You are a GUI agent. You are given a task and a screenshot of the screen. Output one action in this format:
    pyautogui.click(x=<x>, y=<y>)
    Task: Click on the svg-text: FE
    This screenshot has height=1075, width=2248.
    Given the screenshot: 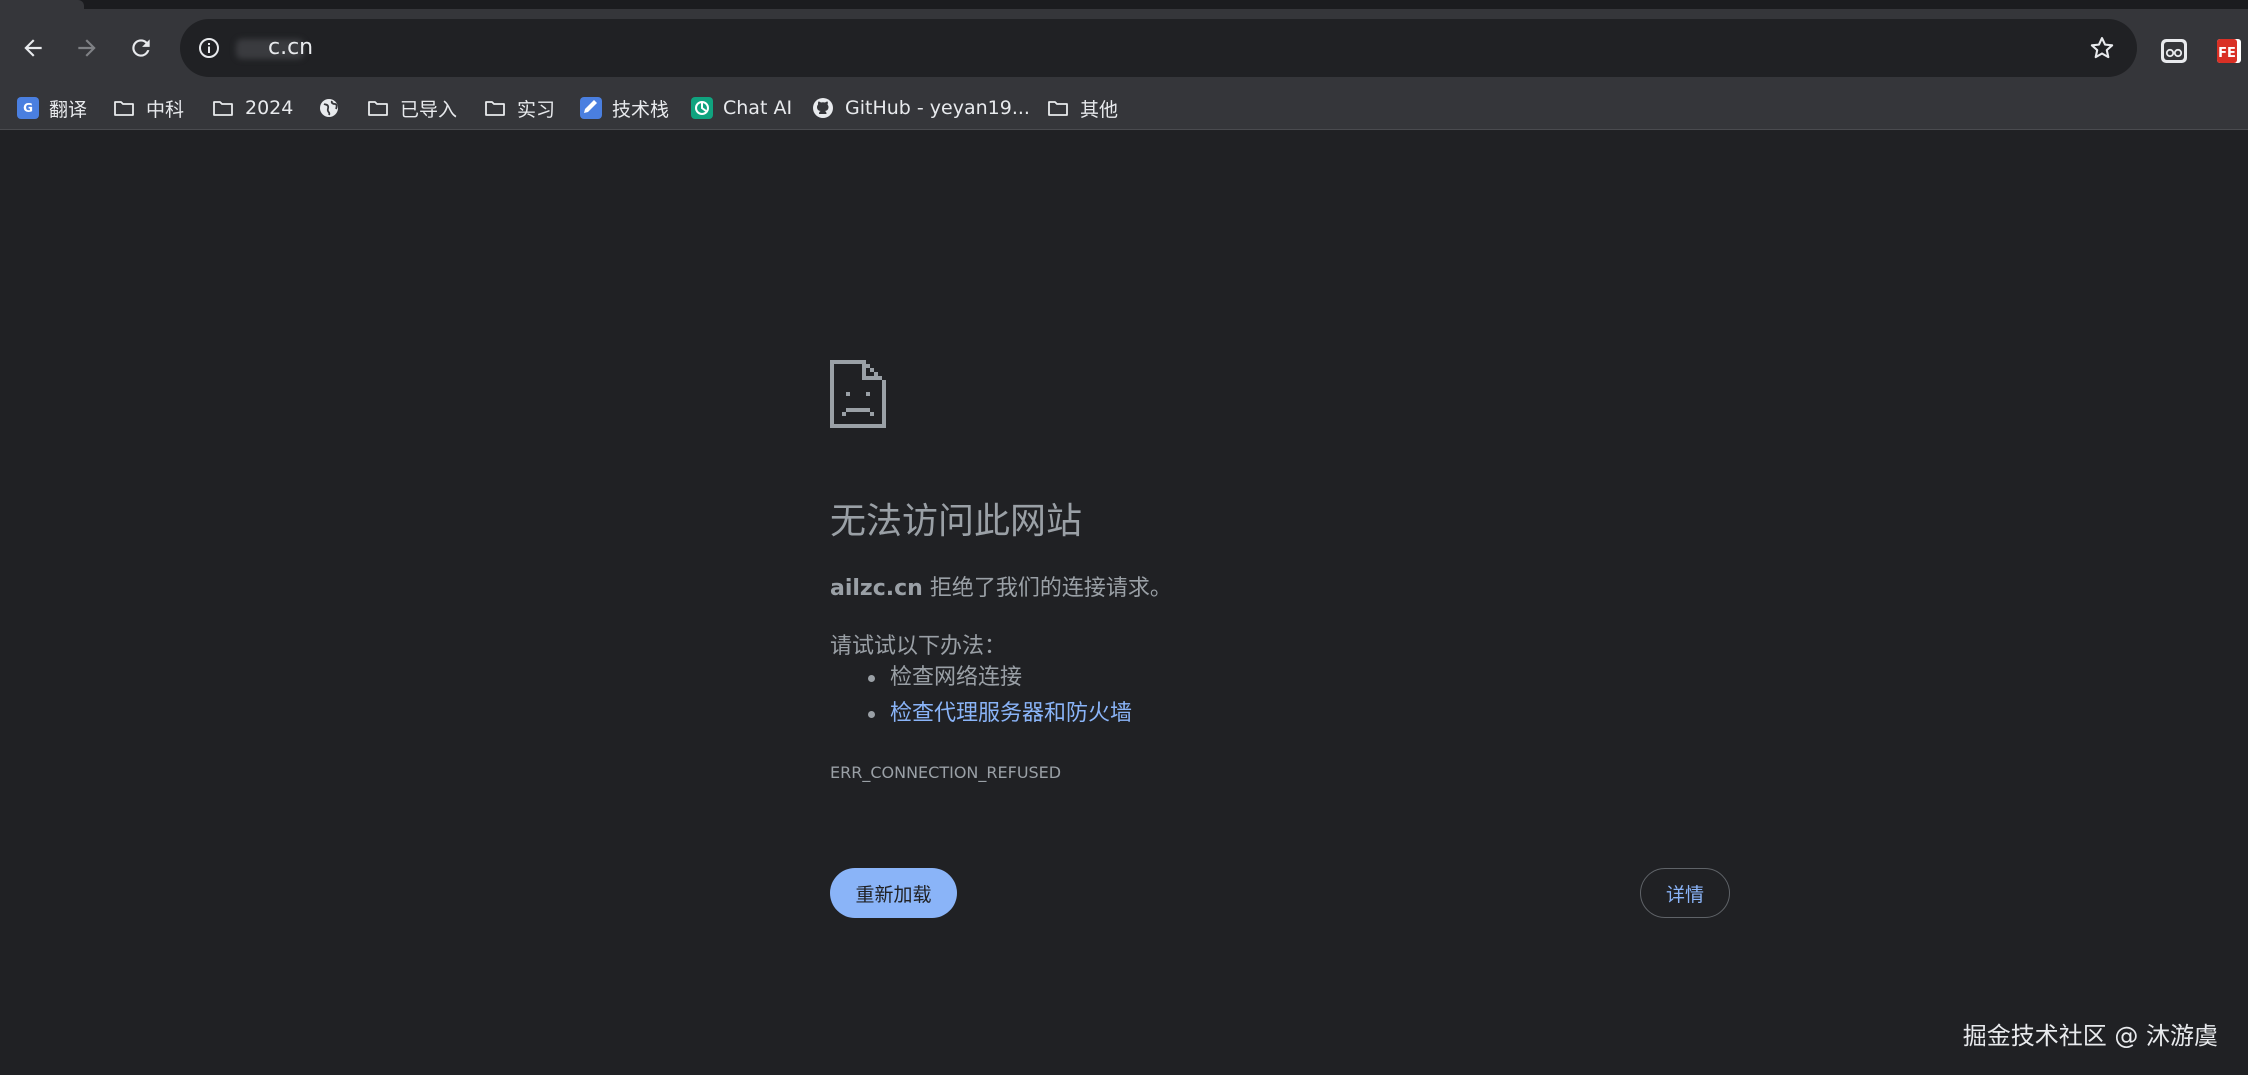 What is the action you would take?
    pyautogui.click(x=2227, y=53)
    